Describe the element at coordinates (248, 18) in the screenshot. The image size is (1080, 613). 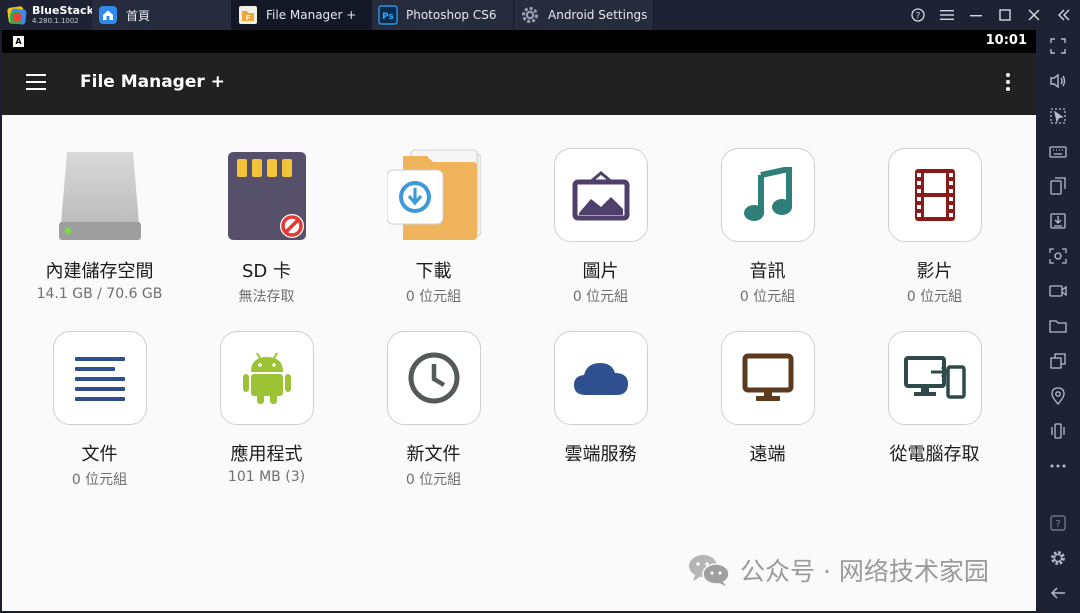
I see `svg-text: F` at that location.